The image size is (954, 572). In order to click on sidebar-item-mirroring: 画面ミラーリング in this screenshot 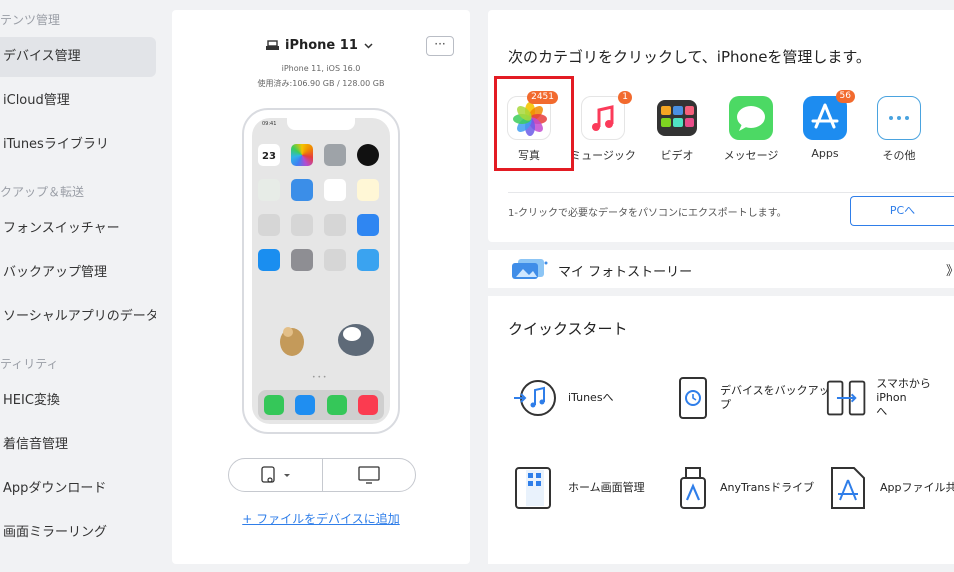, I will do `click(78, 533)`.